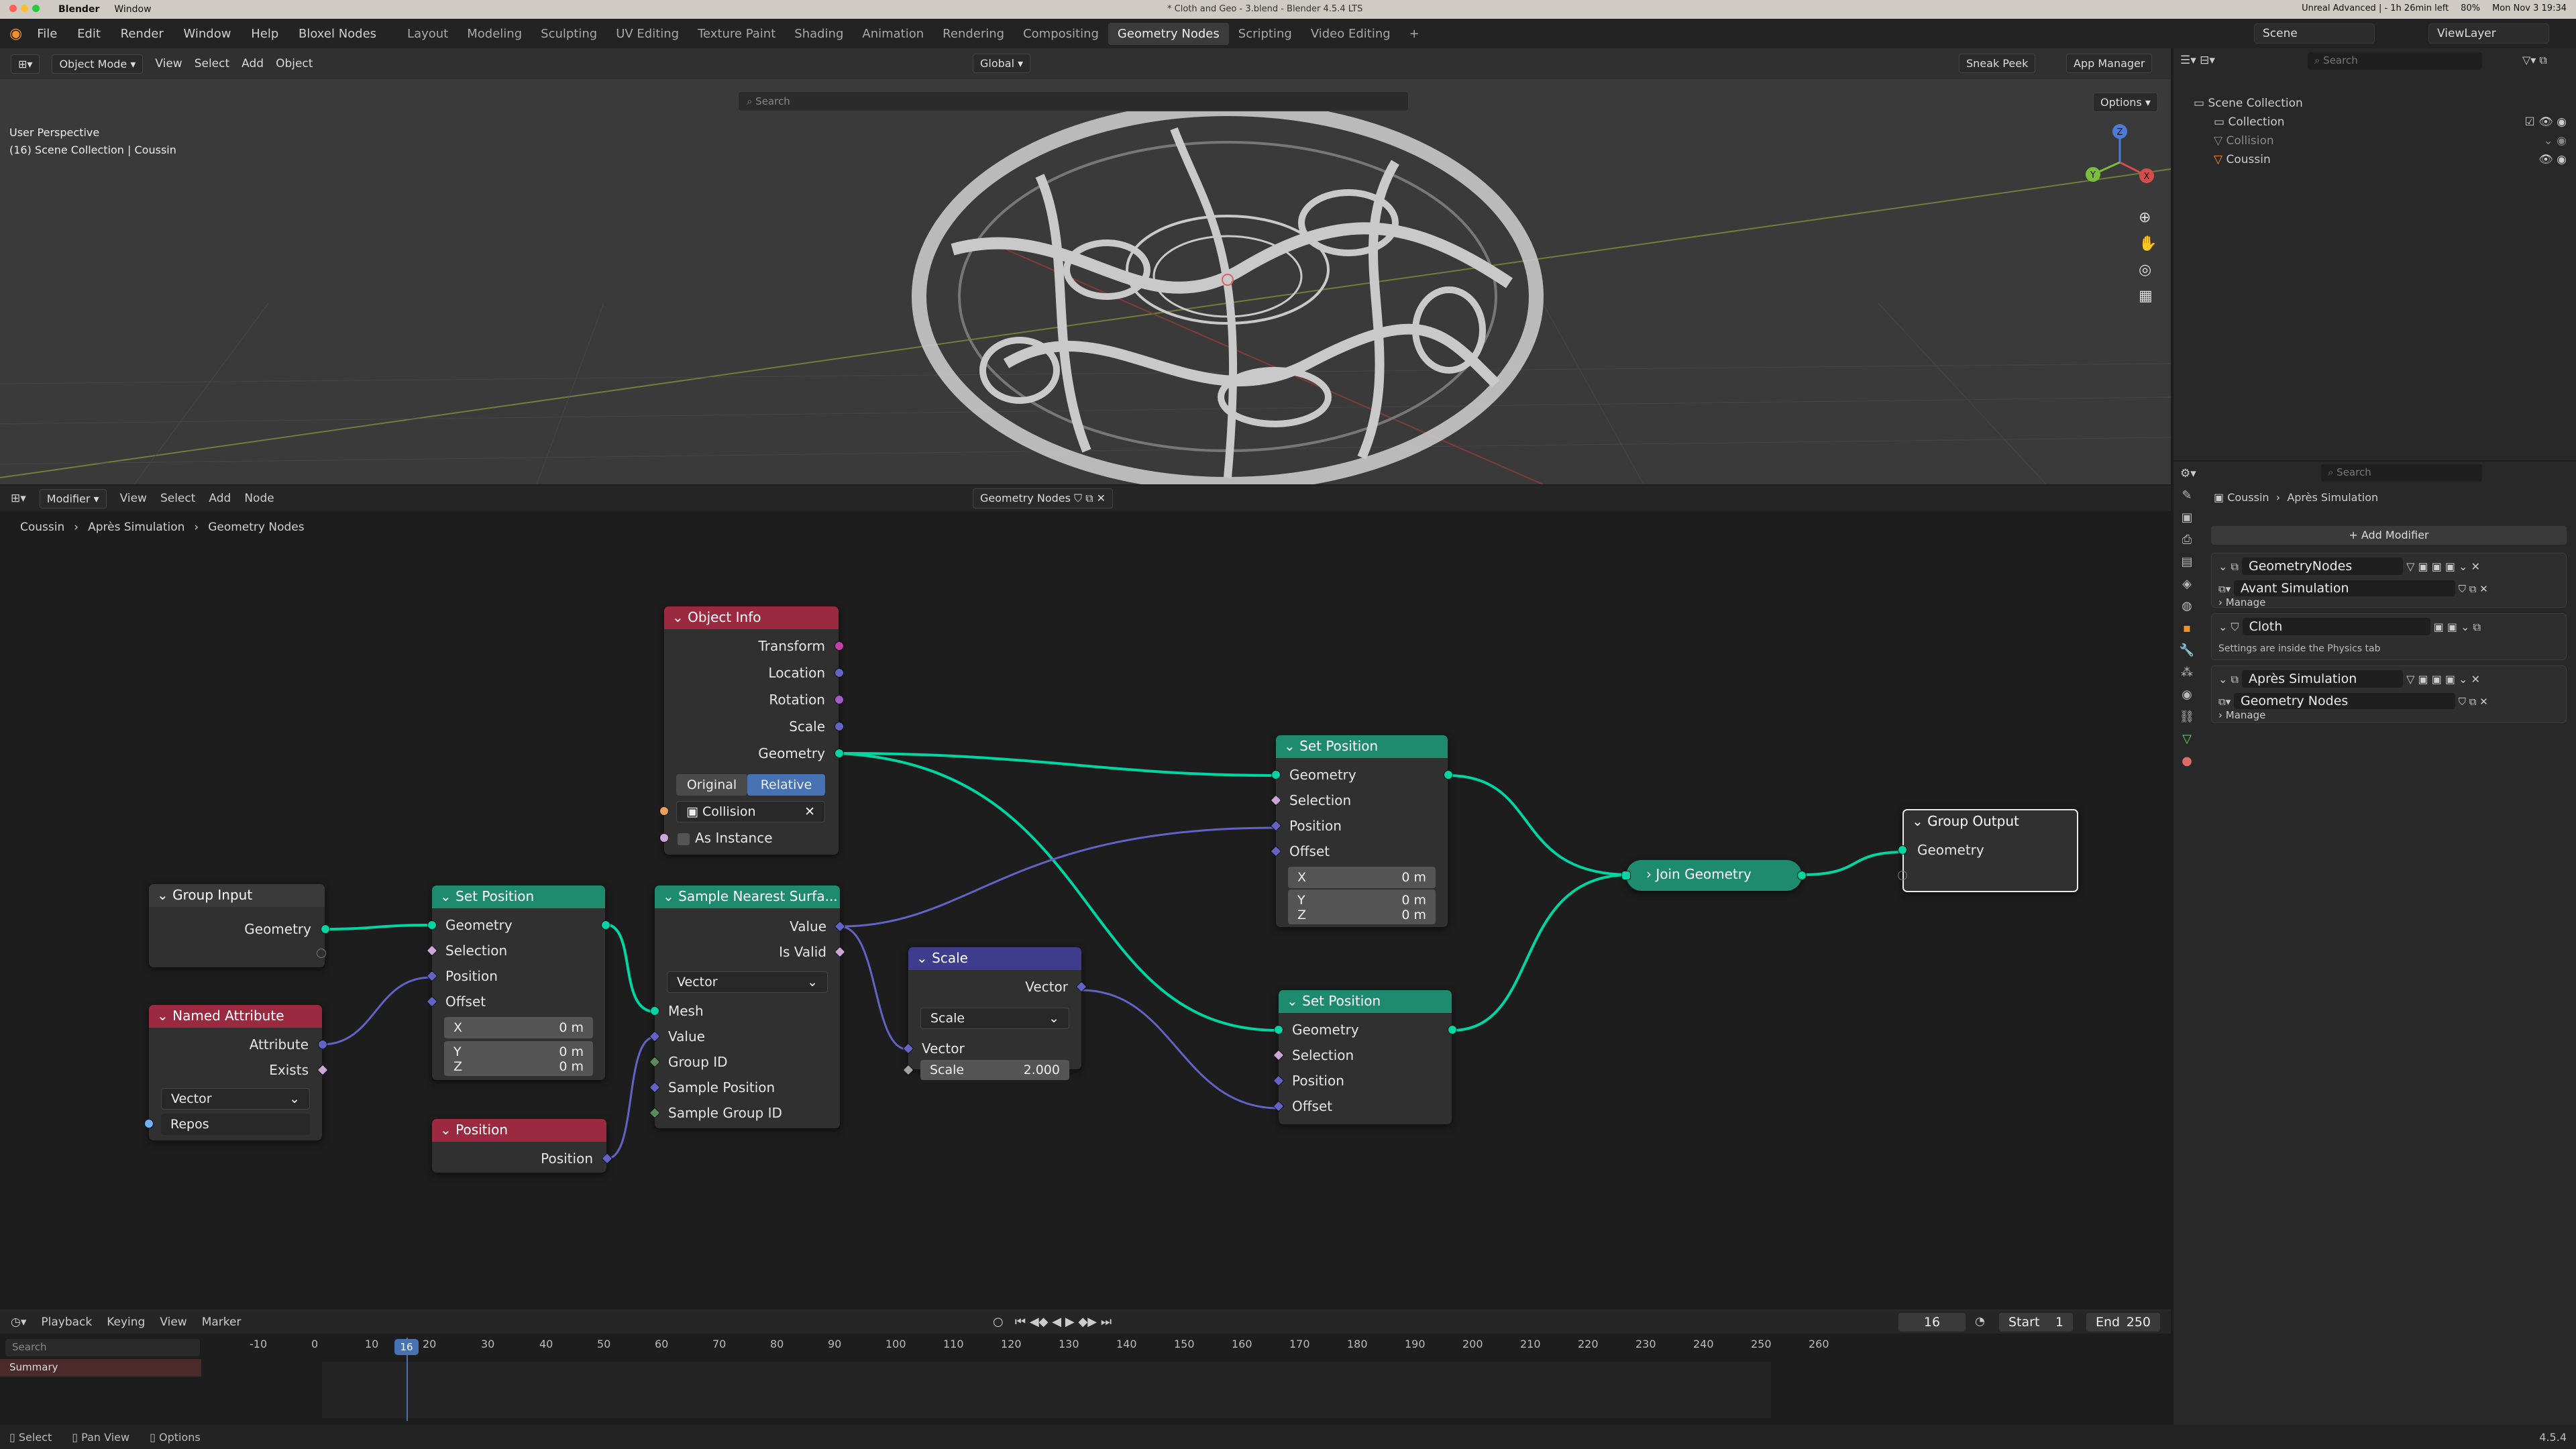  I want to click on attribute-name-field: Repos, so click(235, 1124).